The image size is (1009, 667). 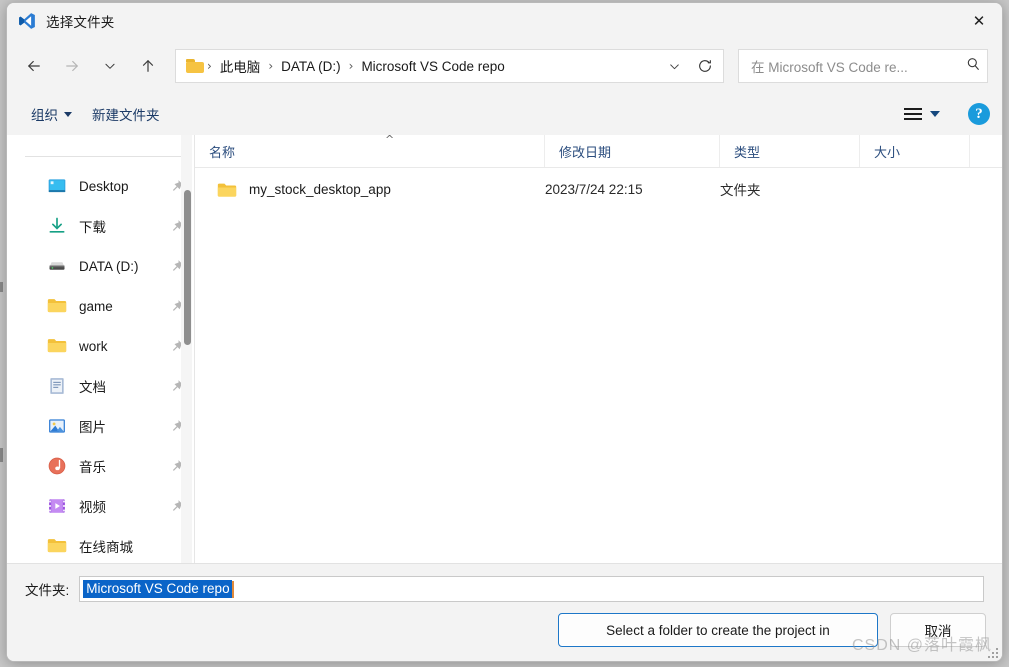 What do you see at coordinates (790, 151) in the screenshot?
I see `column-header-type: 类型` at bounding box center [790, 151].